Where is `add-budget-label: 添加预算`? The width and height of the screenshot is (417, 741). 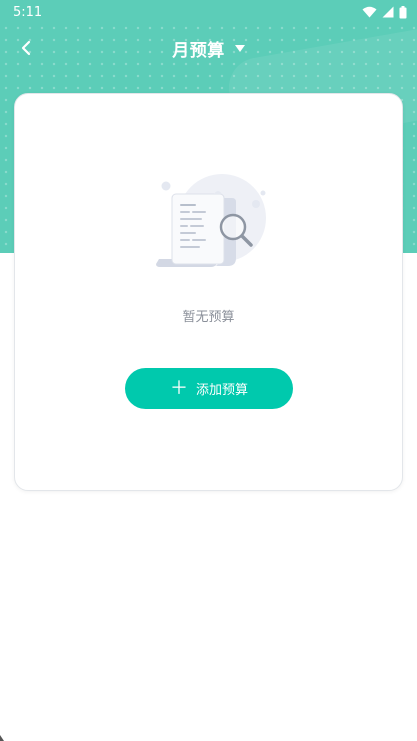 add-budget-label: 添加预算 is located at coordinates (221, 390).